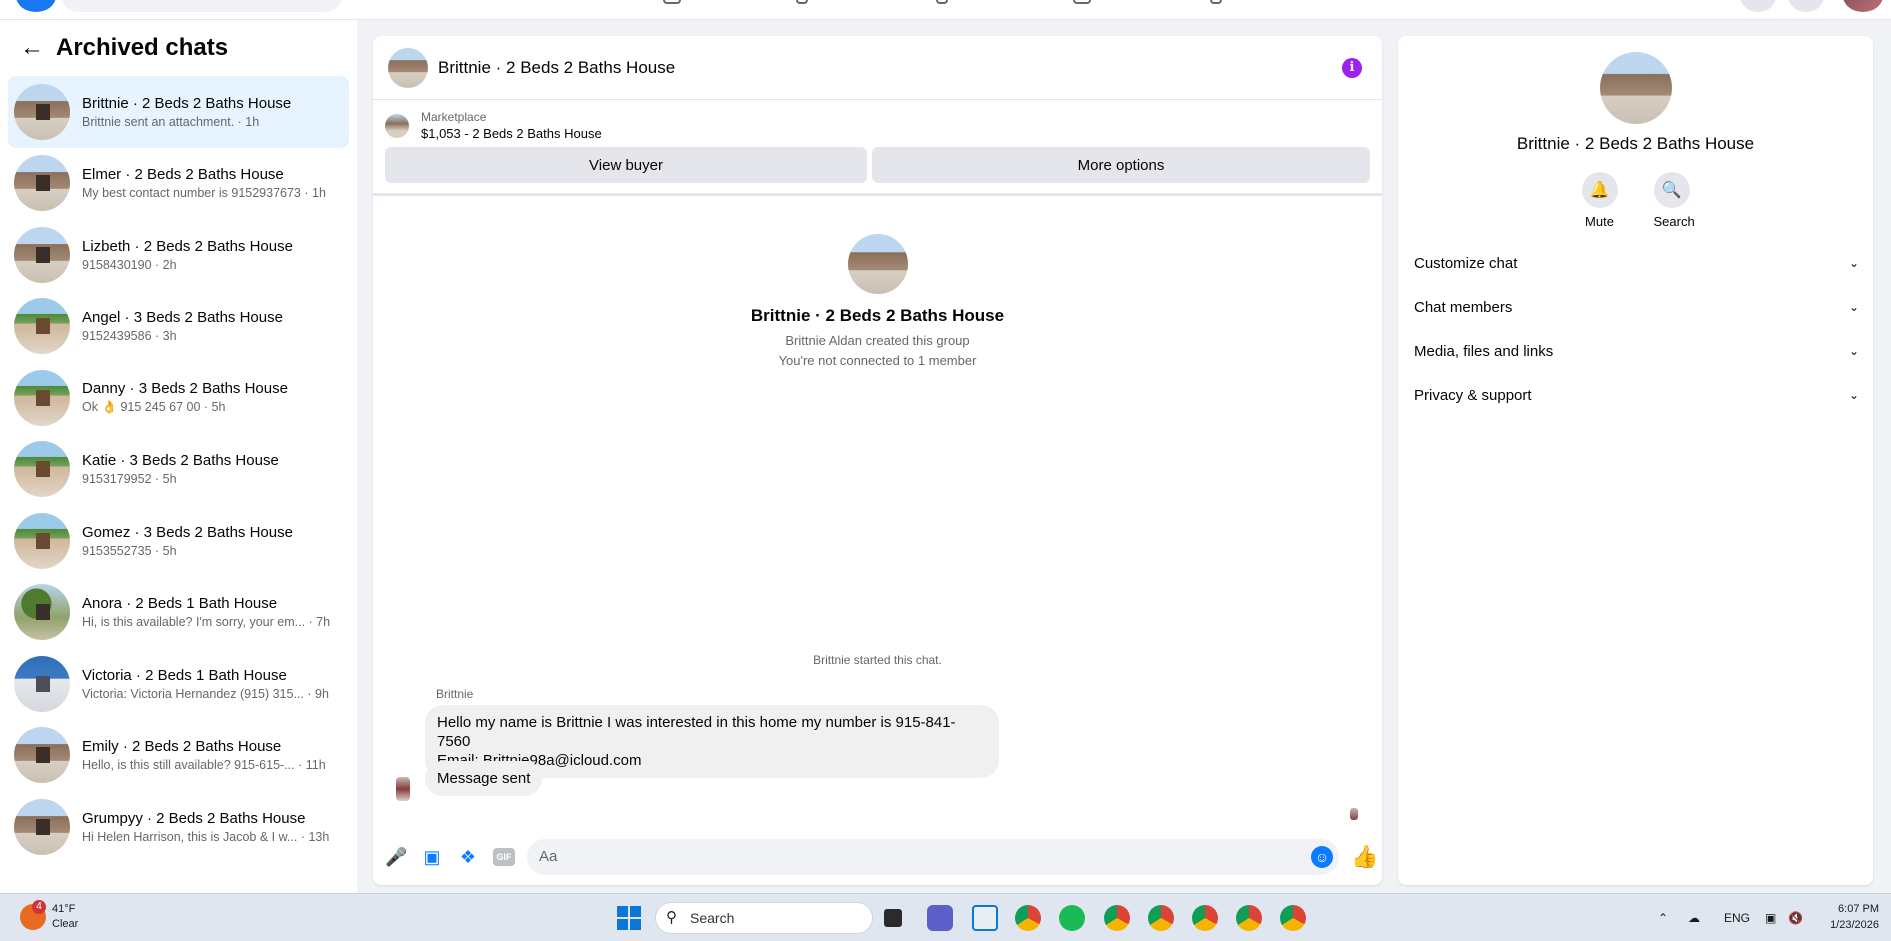 This screenshot has width=1891, height=941. What do you see at coordinates (1599, 221) in the screenshot?
I see `mute-label: Mute` at bounding box center [1599, 221].